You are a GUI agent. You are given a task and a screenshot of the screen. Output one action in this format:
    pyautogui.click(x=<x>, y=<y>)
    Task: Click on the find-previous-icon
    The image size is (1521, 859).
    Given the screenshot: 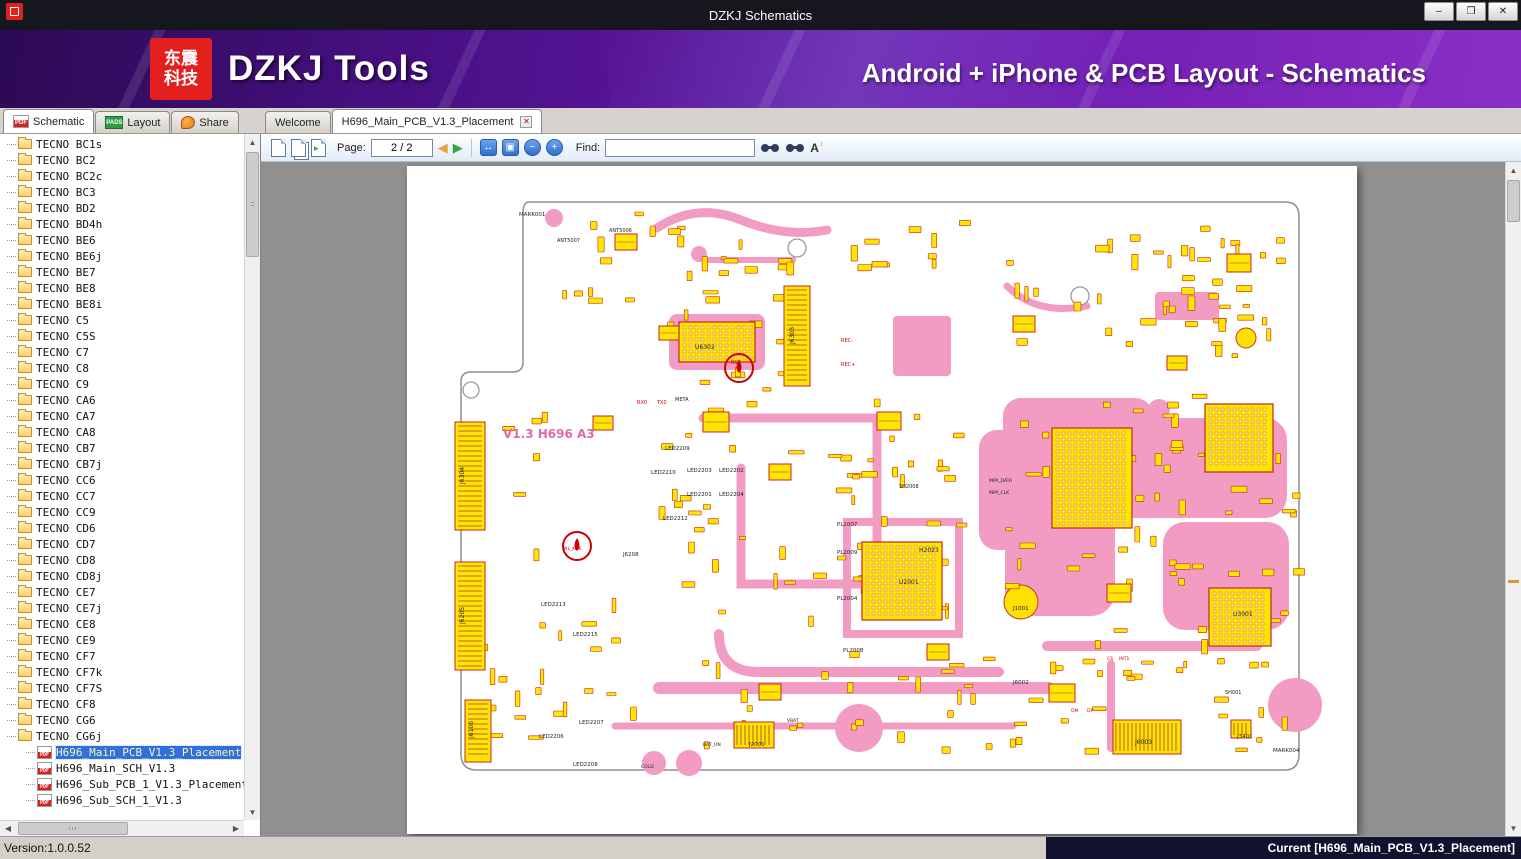 What is the action you would take?
    pyautogui.click(x=770, y=148)
    